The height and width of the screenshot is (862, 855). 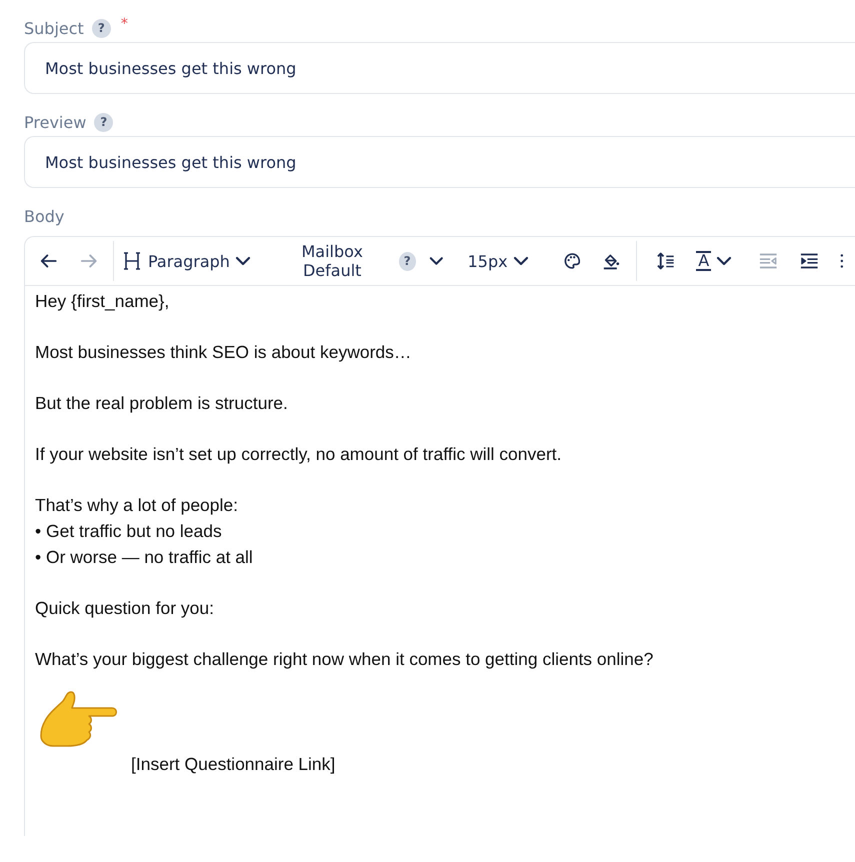 I want to click on heading-icon, so click(x=132, y=261).